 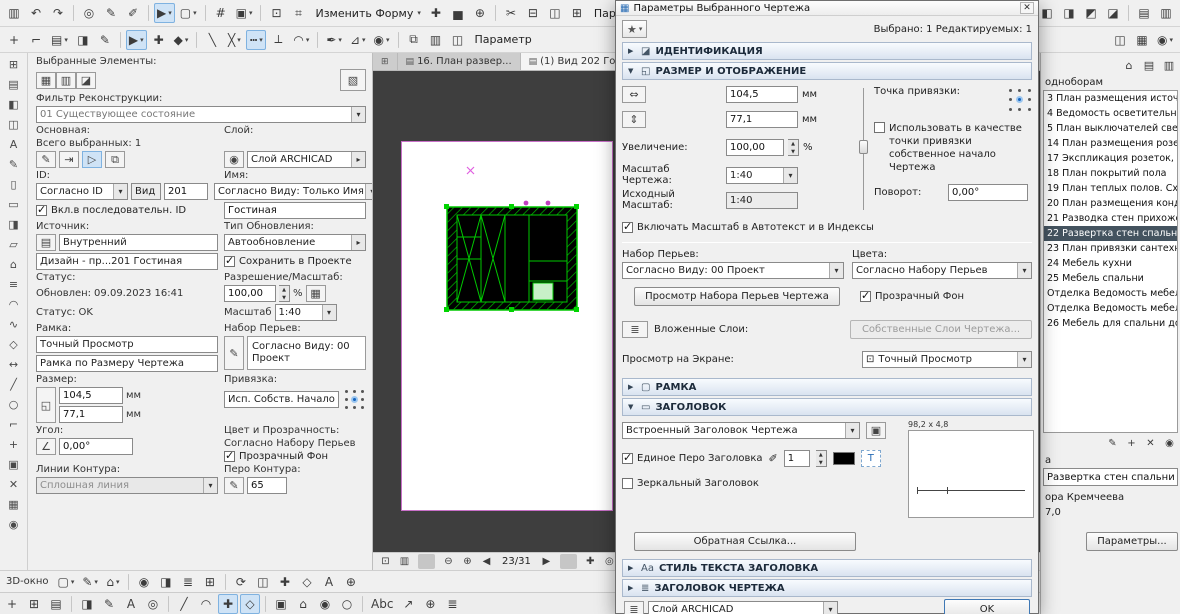 I want to click on title-pen-stepper: ▲ ▼, so click(x=821, y=458).